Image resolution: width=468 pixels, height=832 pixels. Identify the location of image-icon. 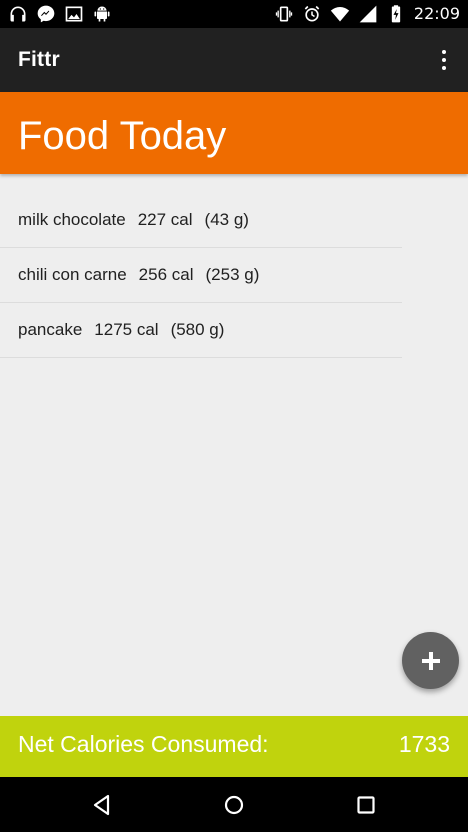
(74, 14).